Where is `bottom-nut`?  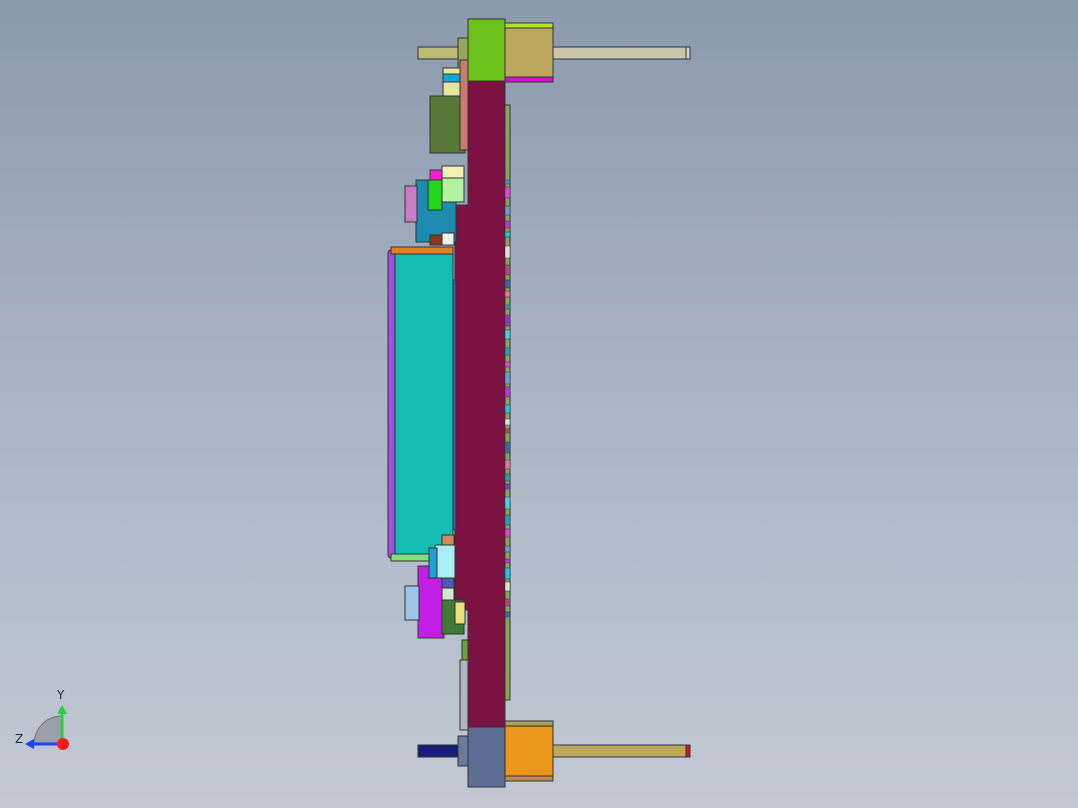
bottom-nut is located at coordinates (463, 751).